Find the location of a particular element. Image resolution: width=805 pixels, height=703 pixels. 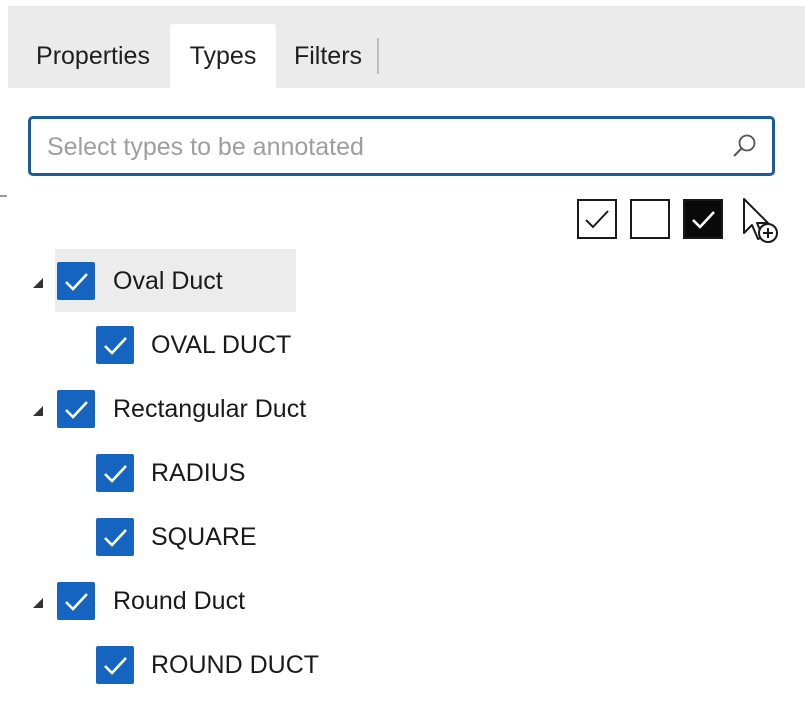

checkbox-empty-icon is located at coordinates (650, 219).